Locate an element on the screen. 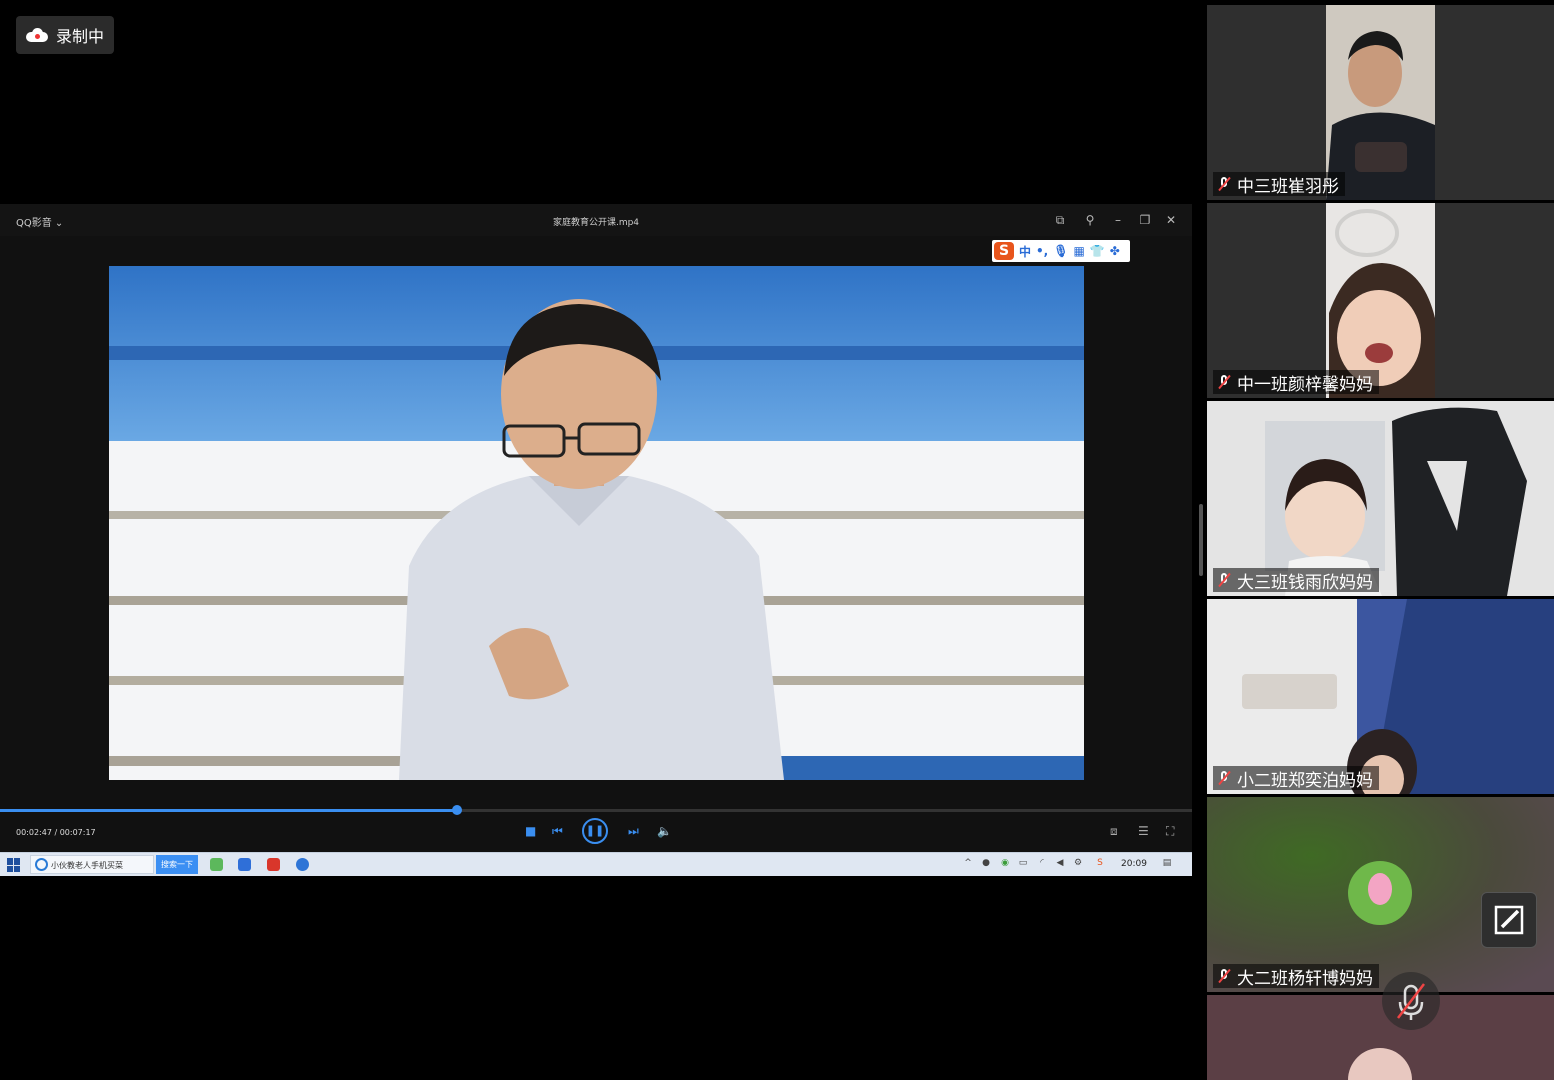 This screenshot has width=1554, height=1080. participant-name-tag: 中三班崔羽彤 is located at coordinates (1279, 184).